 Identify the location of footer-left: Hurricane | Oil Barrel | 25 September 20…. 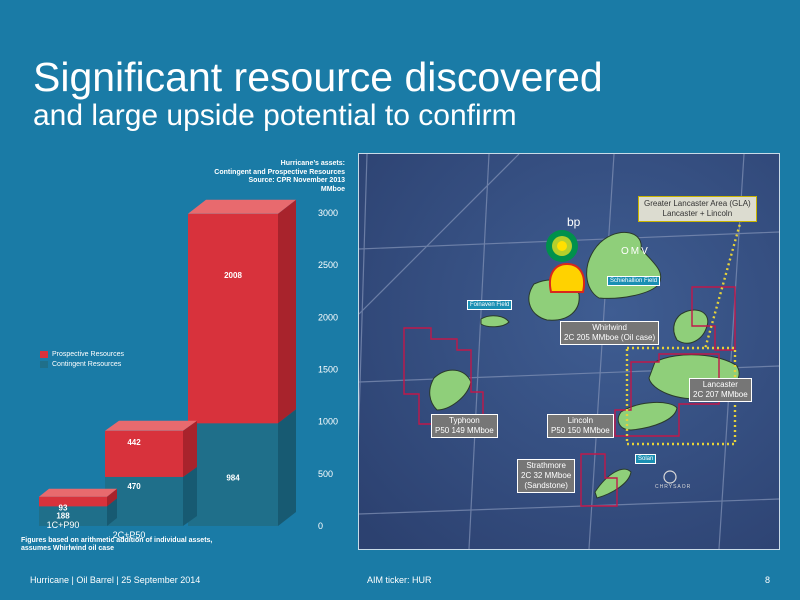
(115, 580).